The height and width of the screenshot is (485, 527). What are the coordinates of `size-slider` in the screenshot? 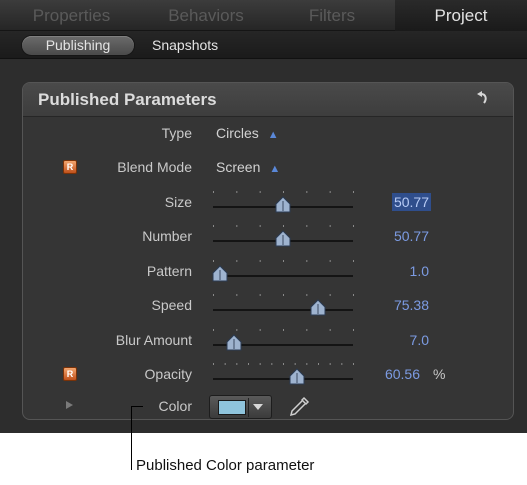 It's located at (283, 203).